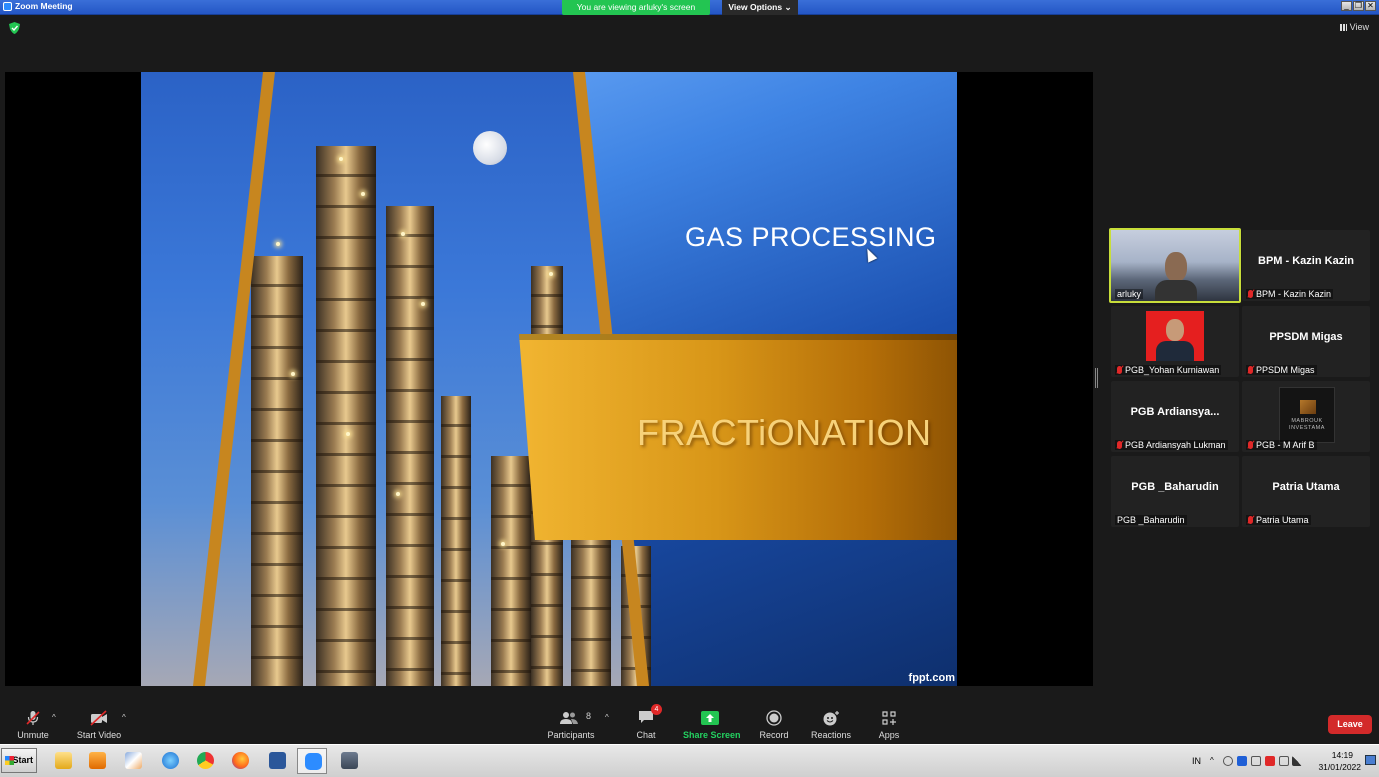 The image size is (1379, 777). I want to click on taskbar-chrome, so click(205, 761).